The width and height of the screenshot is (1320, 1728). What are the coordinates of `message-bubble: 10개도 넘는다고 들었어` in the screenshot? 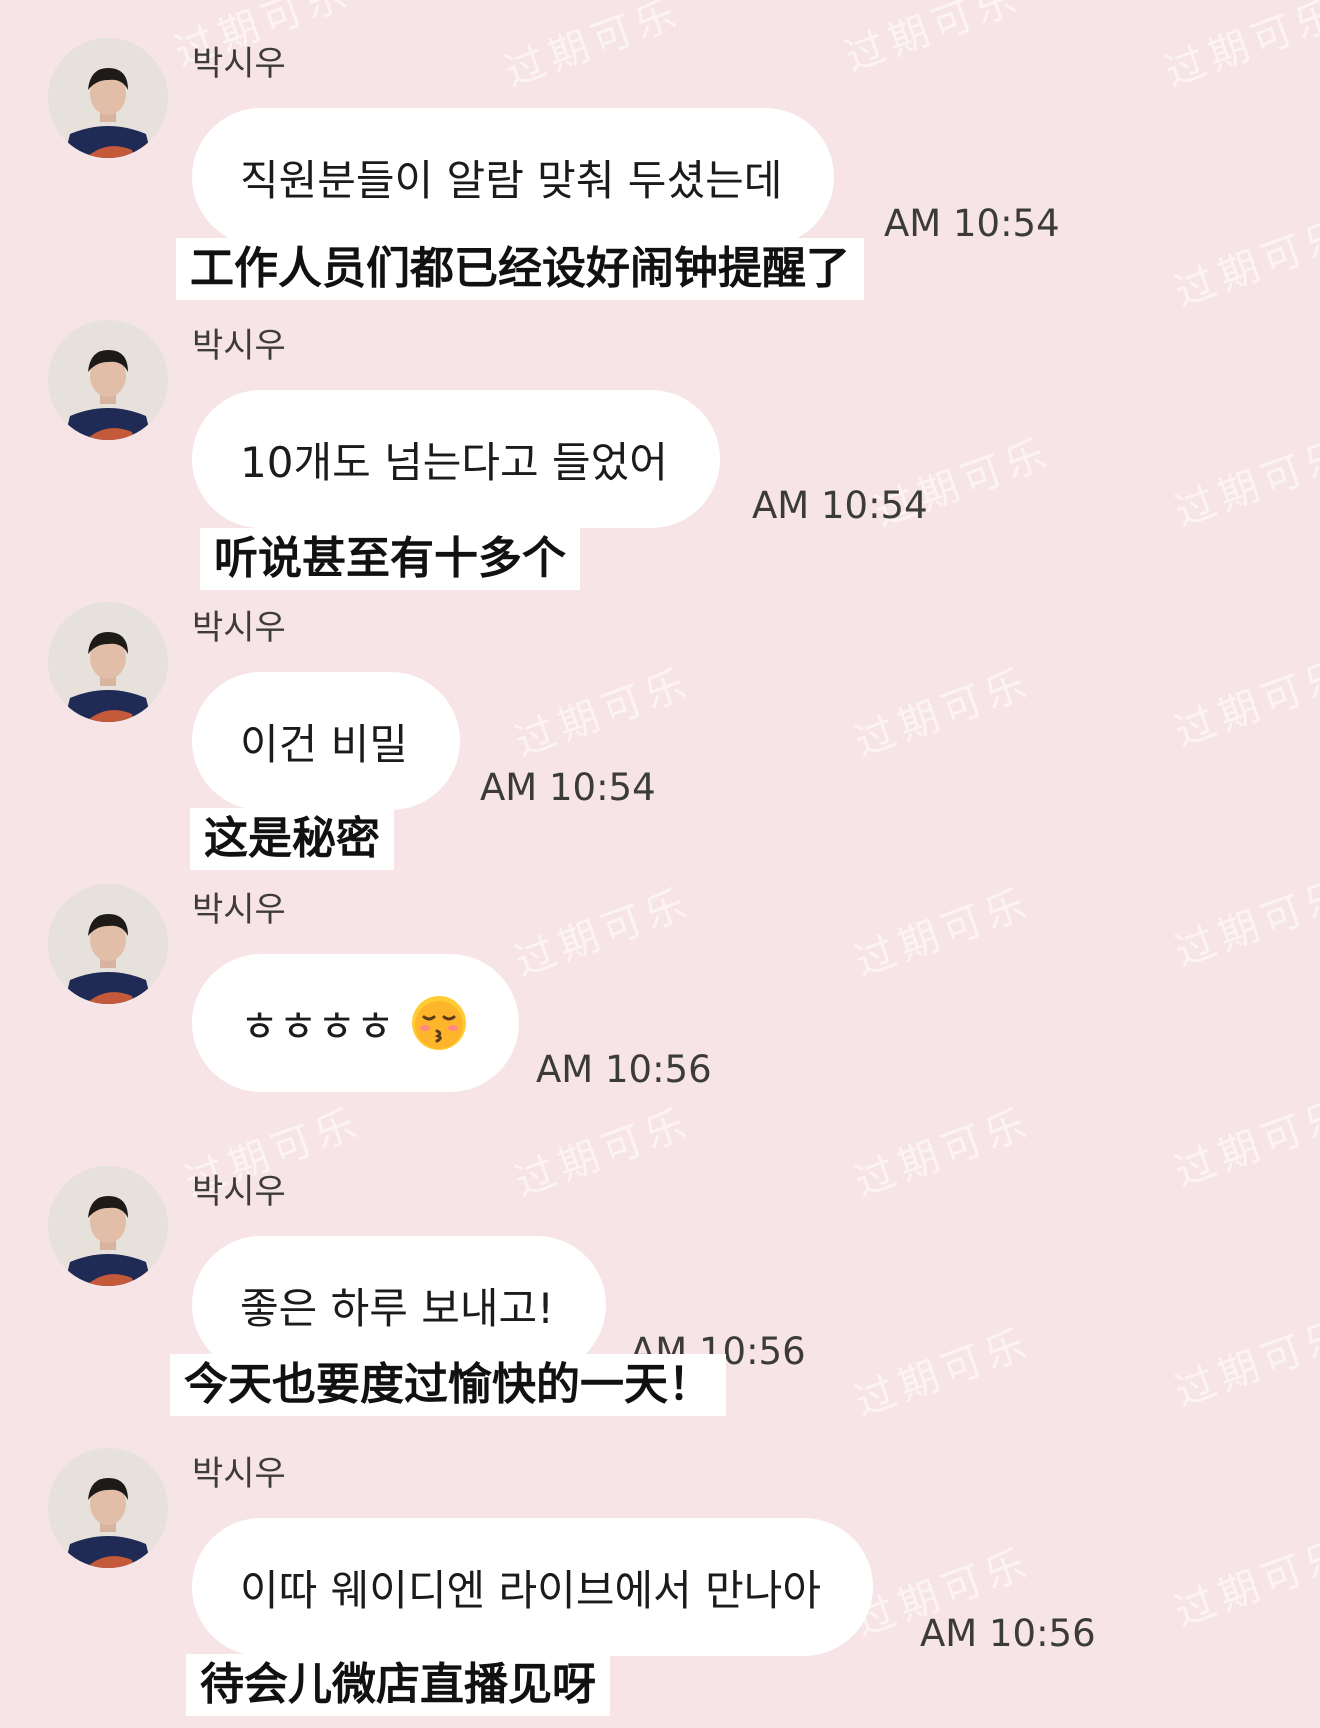 It's located at (456, 459).